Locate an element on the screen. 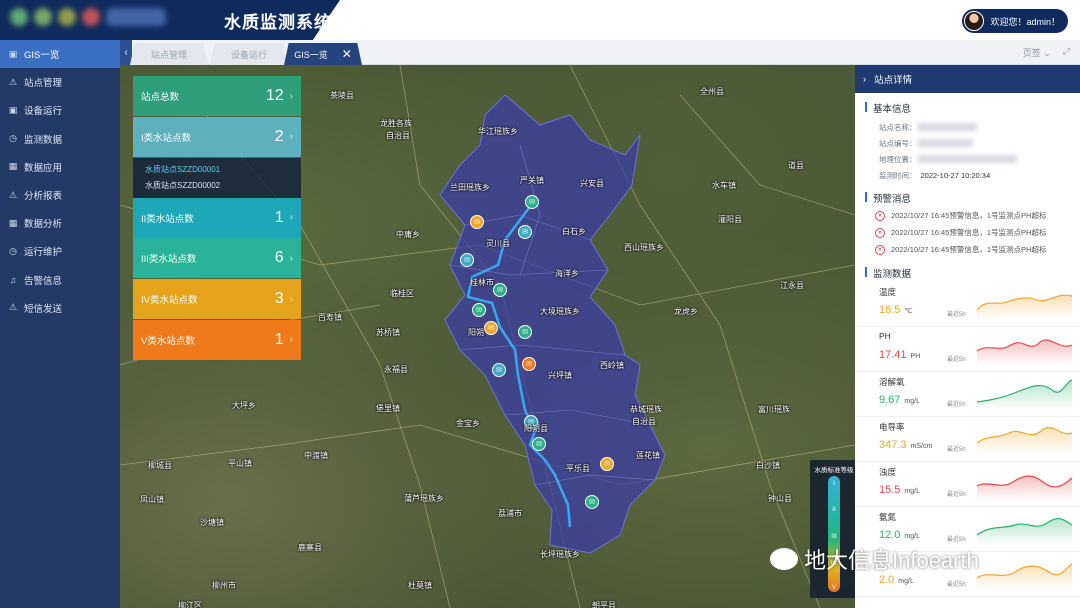 This screenshot has width=1080, height=608. tab-bar: ‹ 站点管理 设备运行 GIS一览 ✕ 页签 ⌄ ⤢ is located at coordinates (600, 52).